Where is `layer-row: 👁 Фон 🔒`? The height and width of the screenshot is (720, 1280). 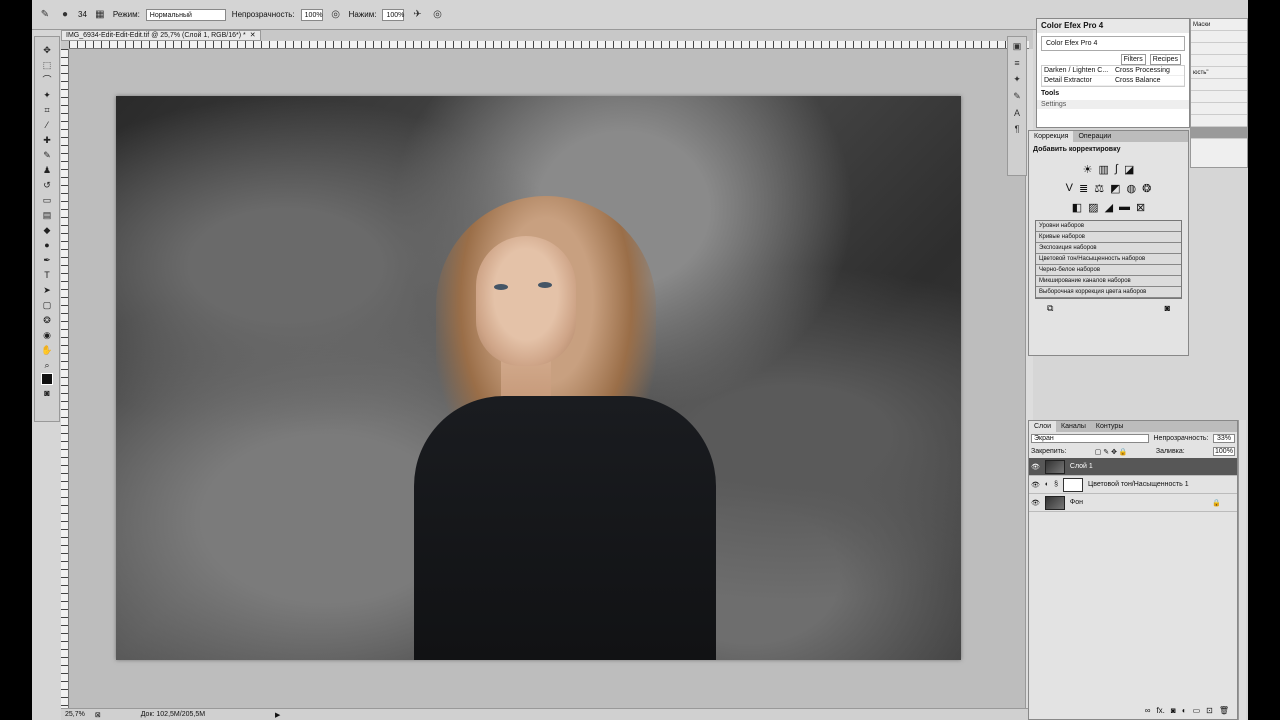
layer-row: 👁 Фон 🔒 is located at coordinates (1133, 503).